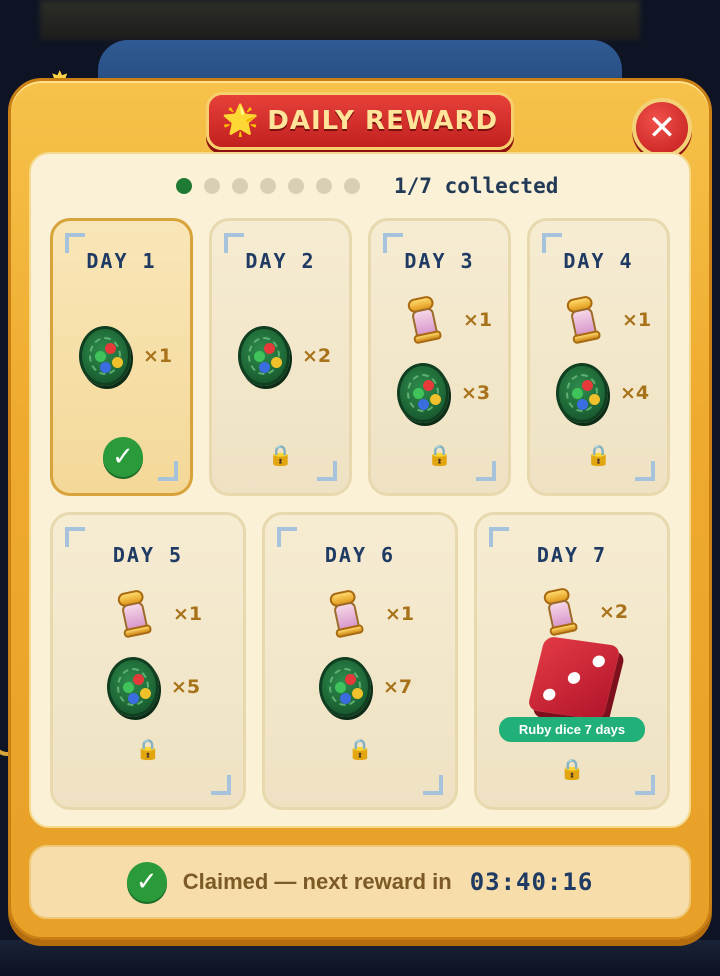 Image resolution: width=720 pixels, height=976 pixels. I want to click on day-card-5: DAY 5 ×1 ×5 🔒, so click(148, 661).